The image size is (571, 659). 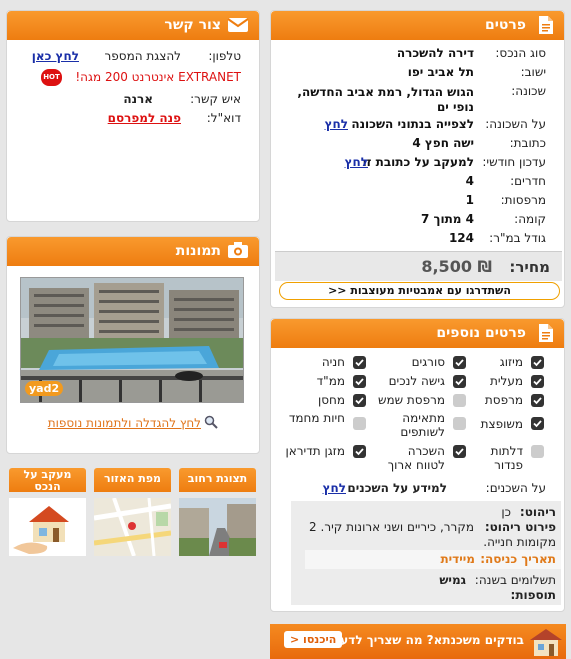 I want to click on yad2-watermark: yad2, so click(x=44, y=388).